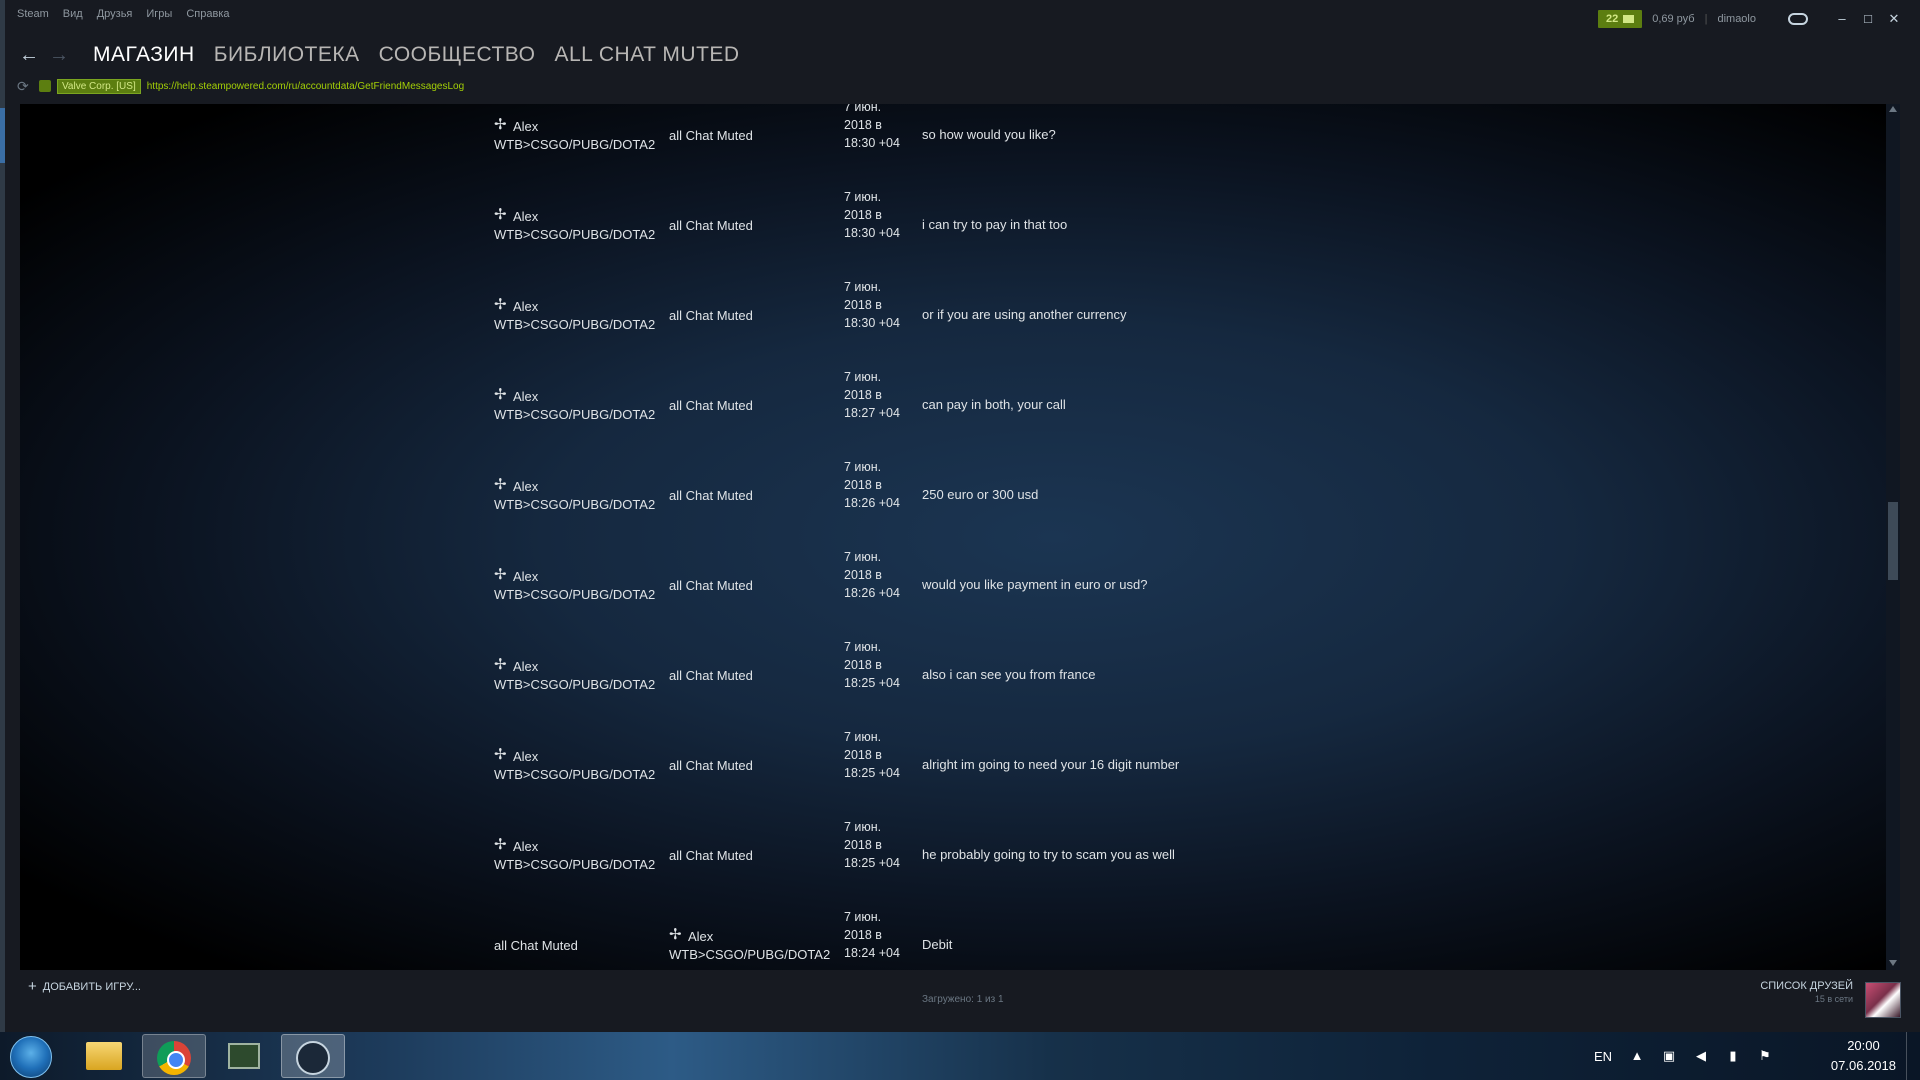 This screenshot has width=1920, height=1080. What do you see at coordinates (159, 18) in the screenshot?
I see `menu-games: Игры` at bounding box center [159, 18].